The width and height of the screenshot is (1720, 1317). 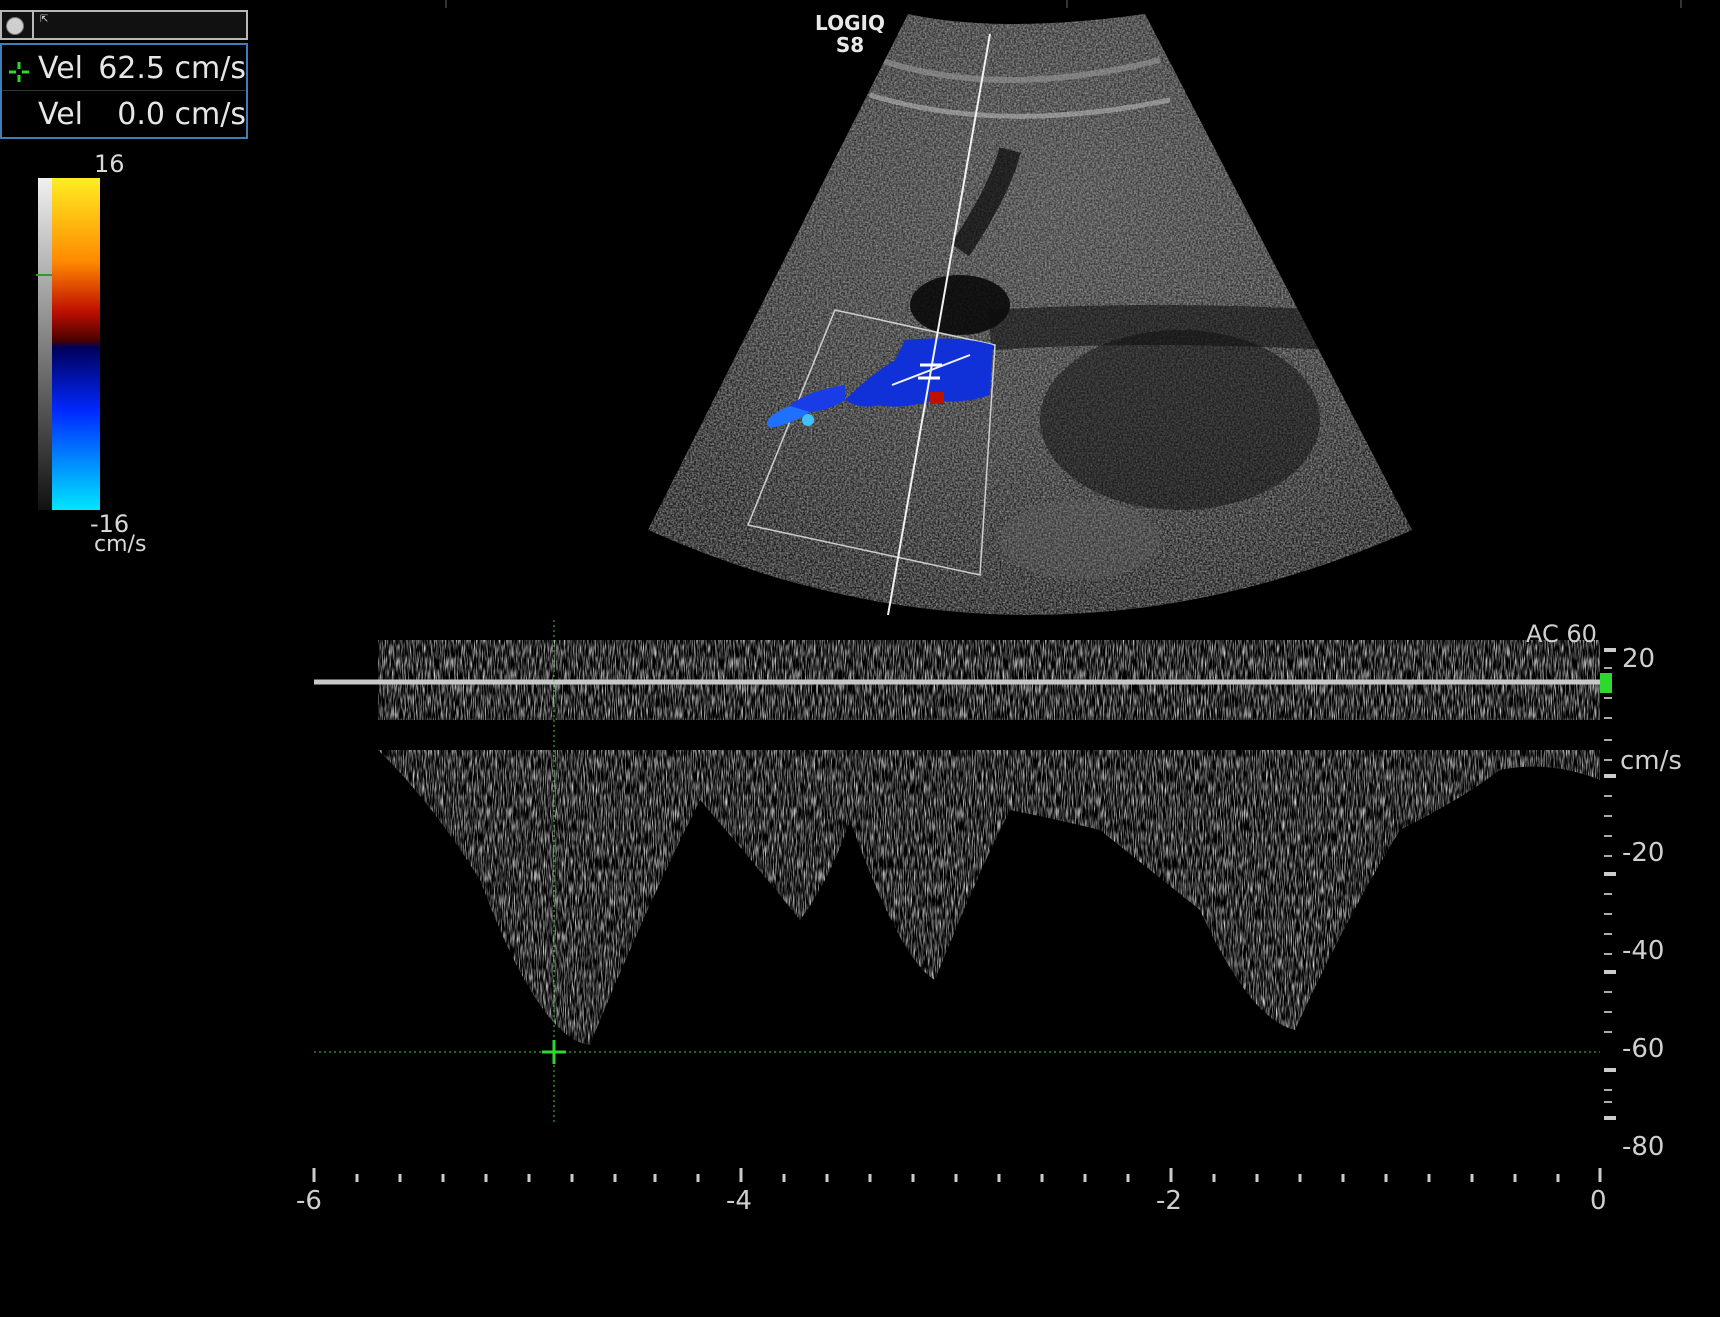 I want to click on doppler-scale-label: AC 60, so click(x=1561, y=634).